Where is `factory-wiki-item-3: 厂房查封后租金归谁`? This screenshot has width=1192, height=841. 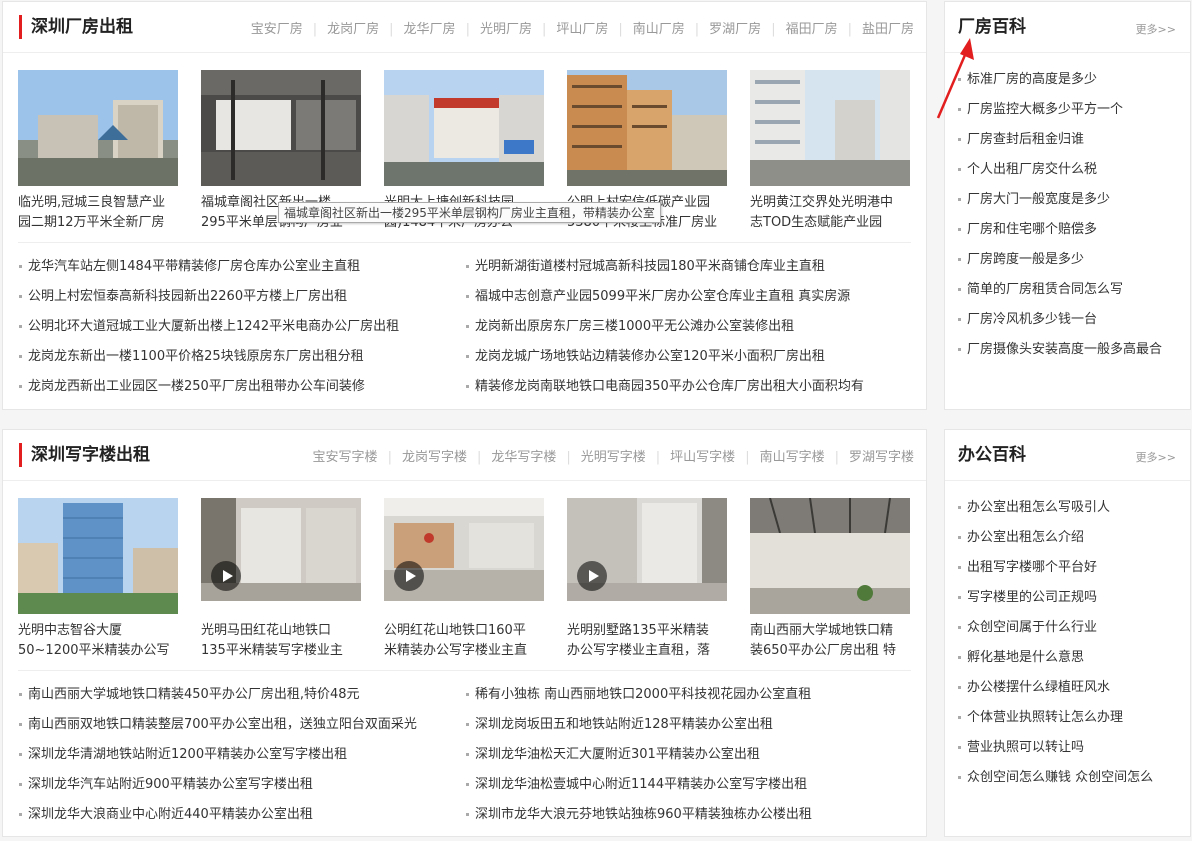
factory-wiki-item-3: 厂房查封后租金归谁 is located at coordinates (1060, 140).